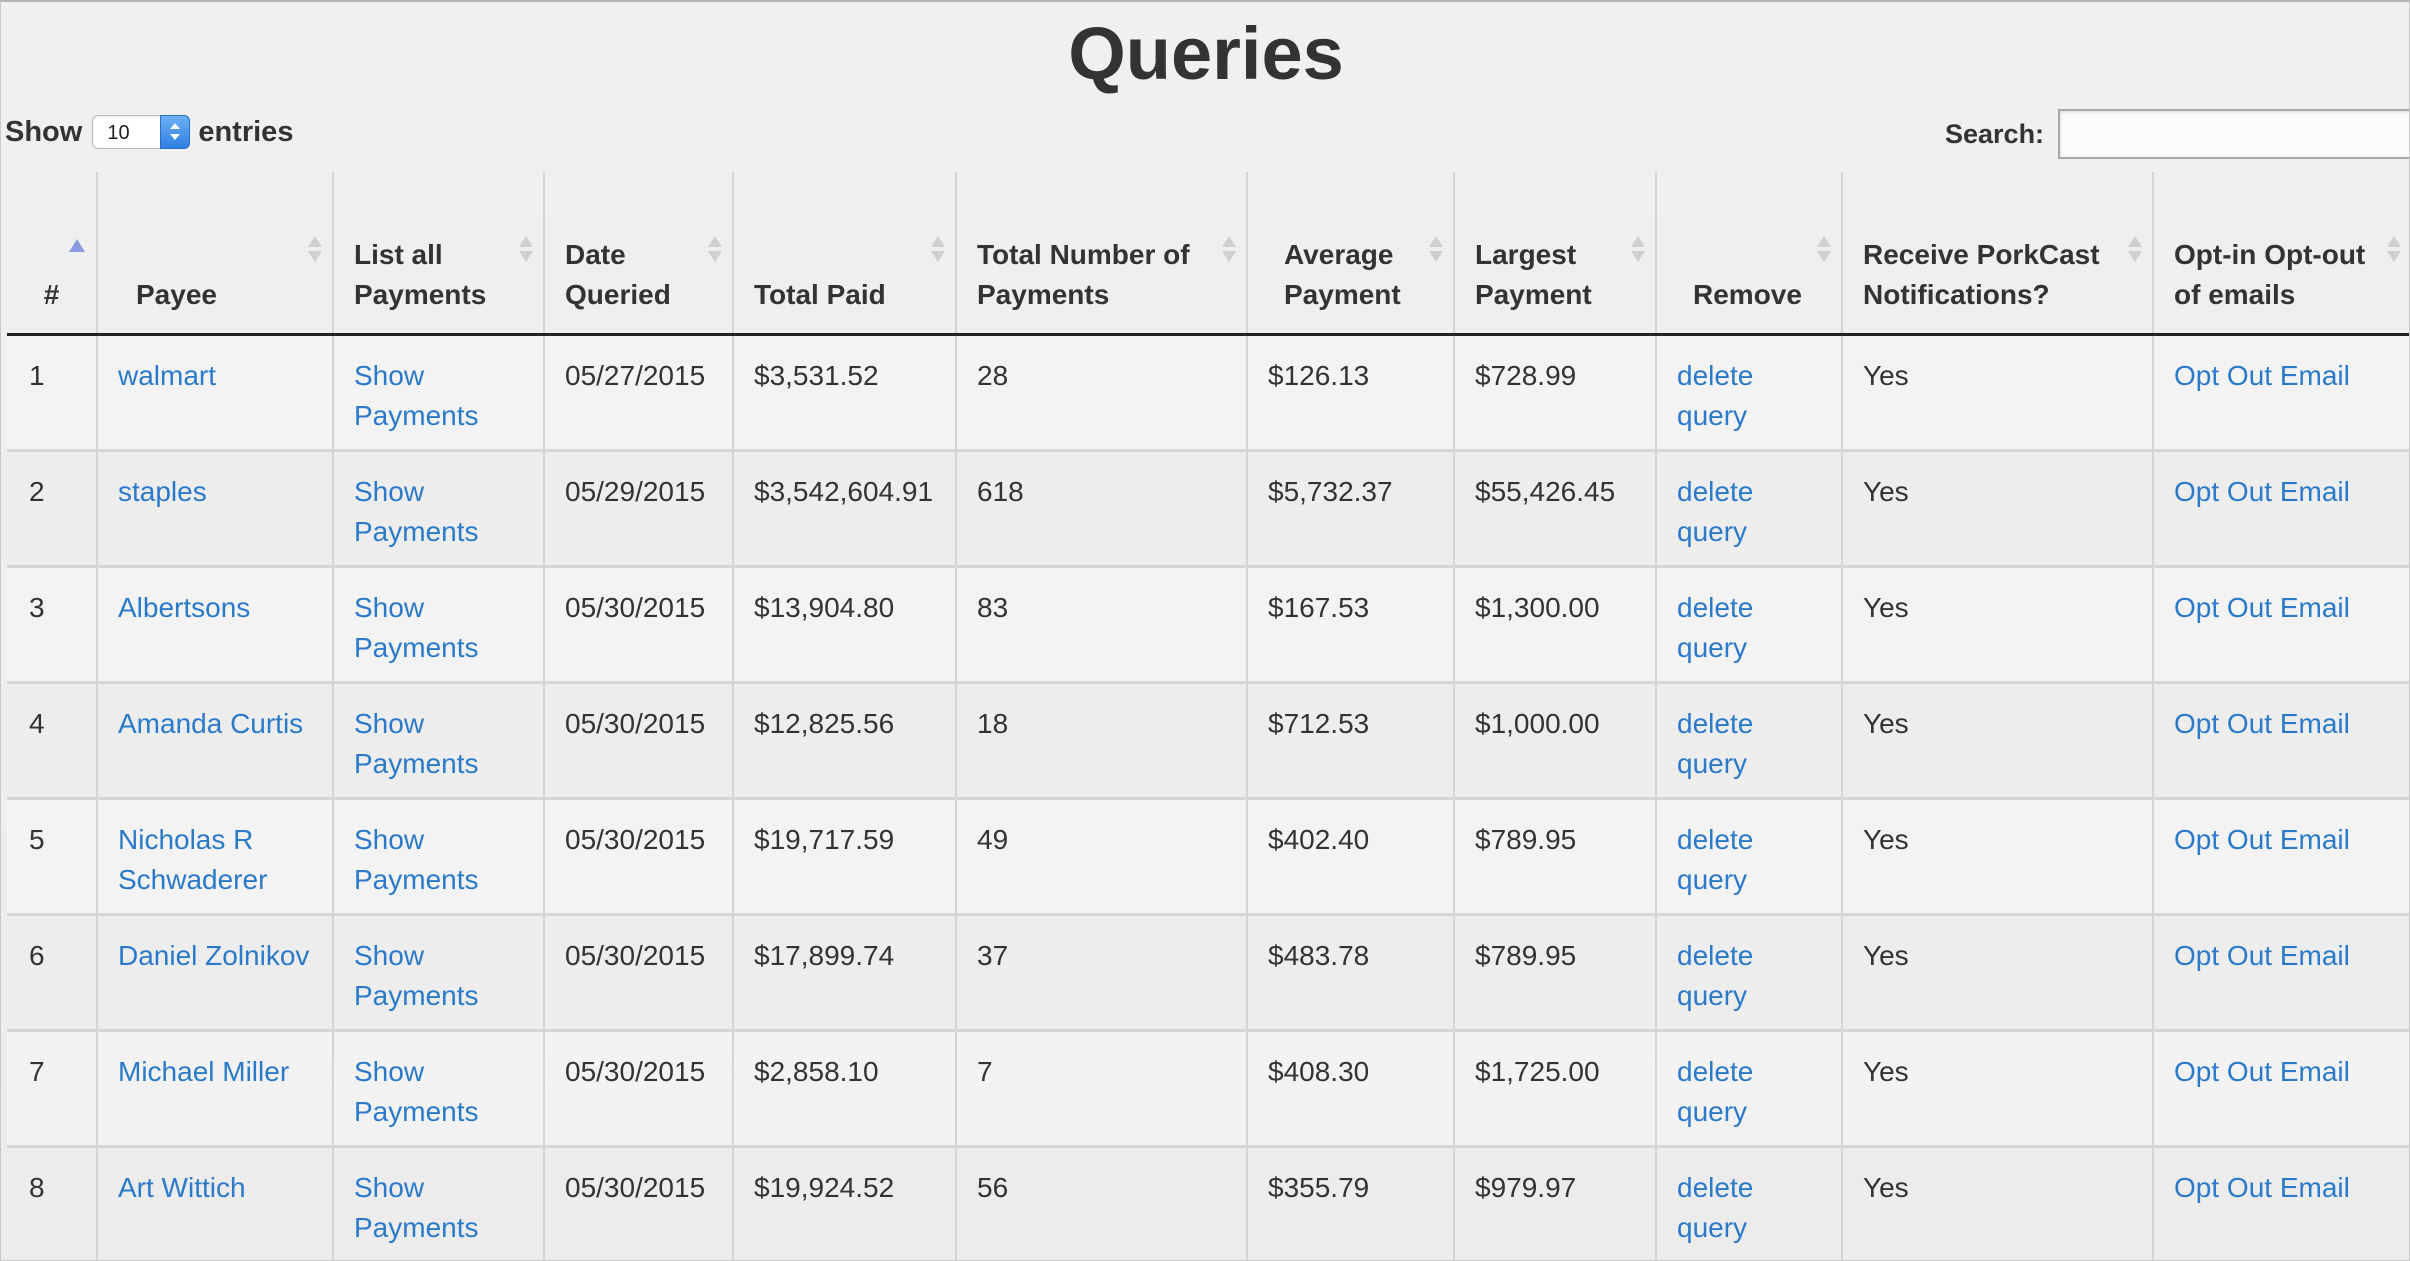  Describe the element at coordinates (52, 509) in the screenshot. I see `row-number: 2` at that location.